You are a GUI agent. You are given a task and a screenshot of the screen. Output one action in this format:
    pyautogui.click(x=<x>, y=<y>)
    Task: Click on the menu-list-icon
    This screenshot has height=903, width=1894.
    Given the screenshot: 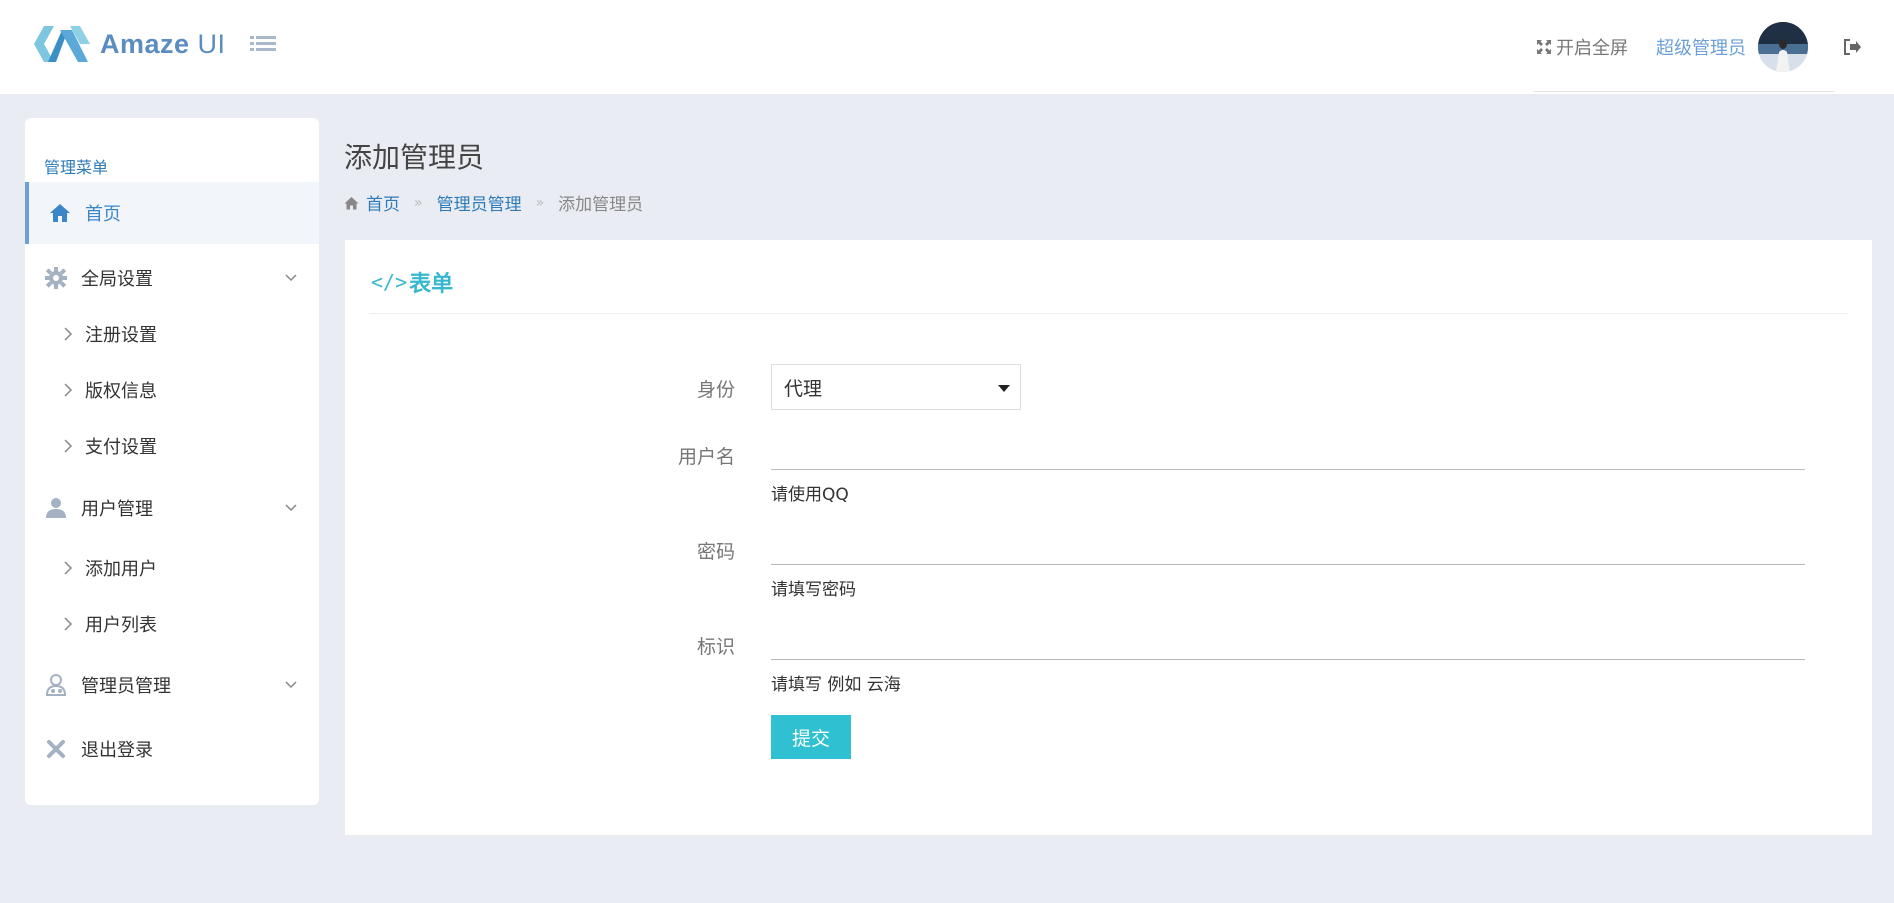 What is the action you would take?
    pyautogui.click(x=263, y=45)
    